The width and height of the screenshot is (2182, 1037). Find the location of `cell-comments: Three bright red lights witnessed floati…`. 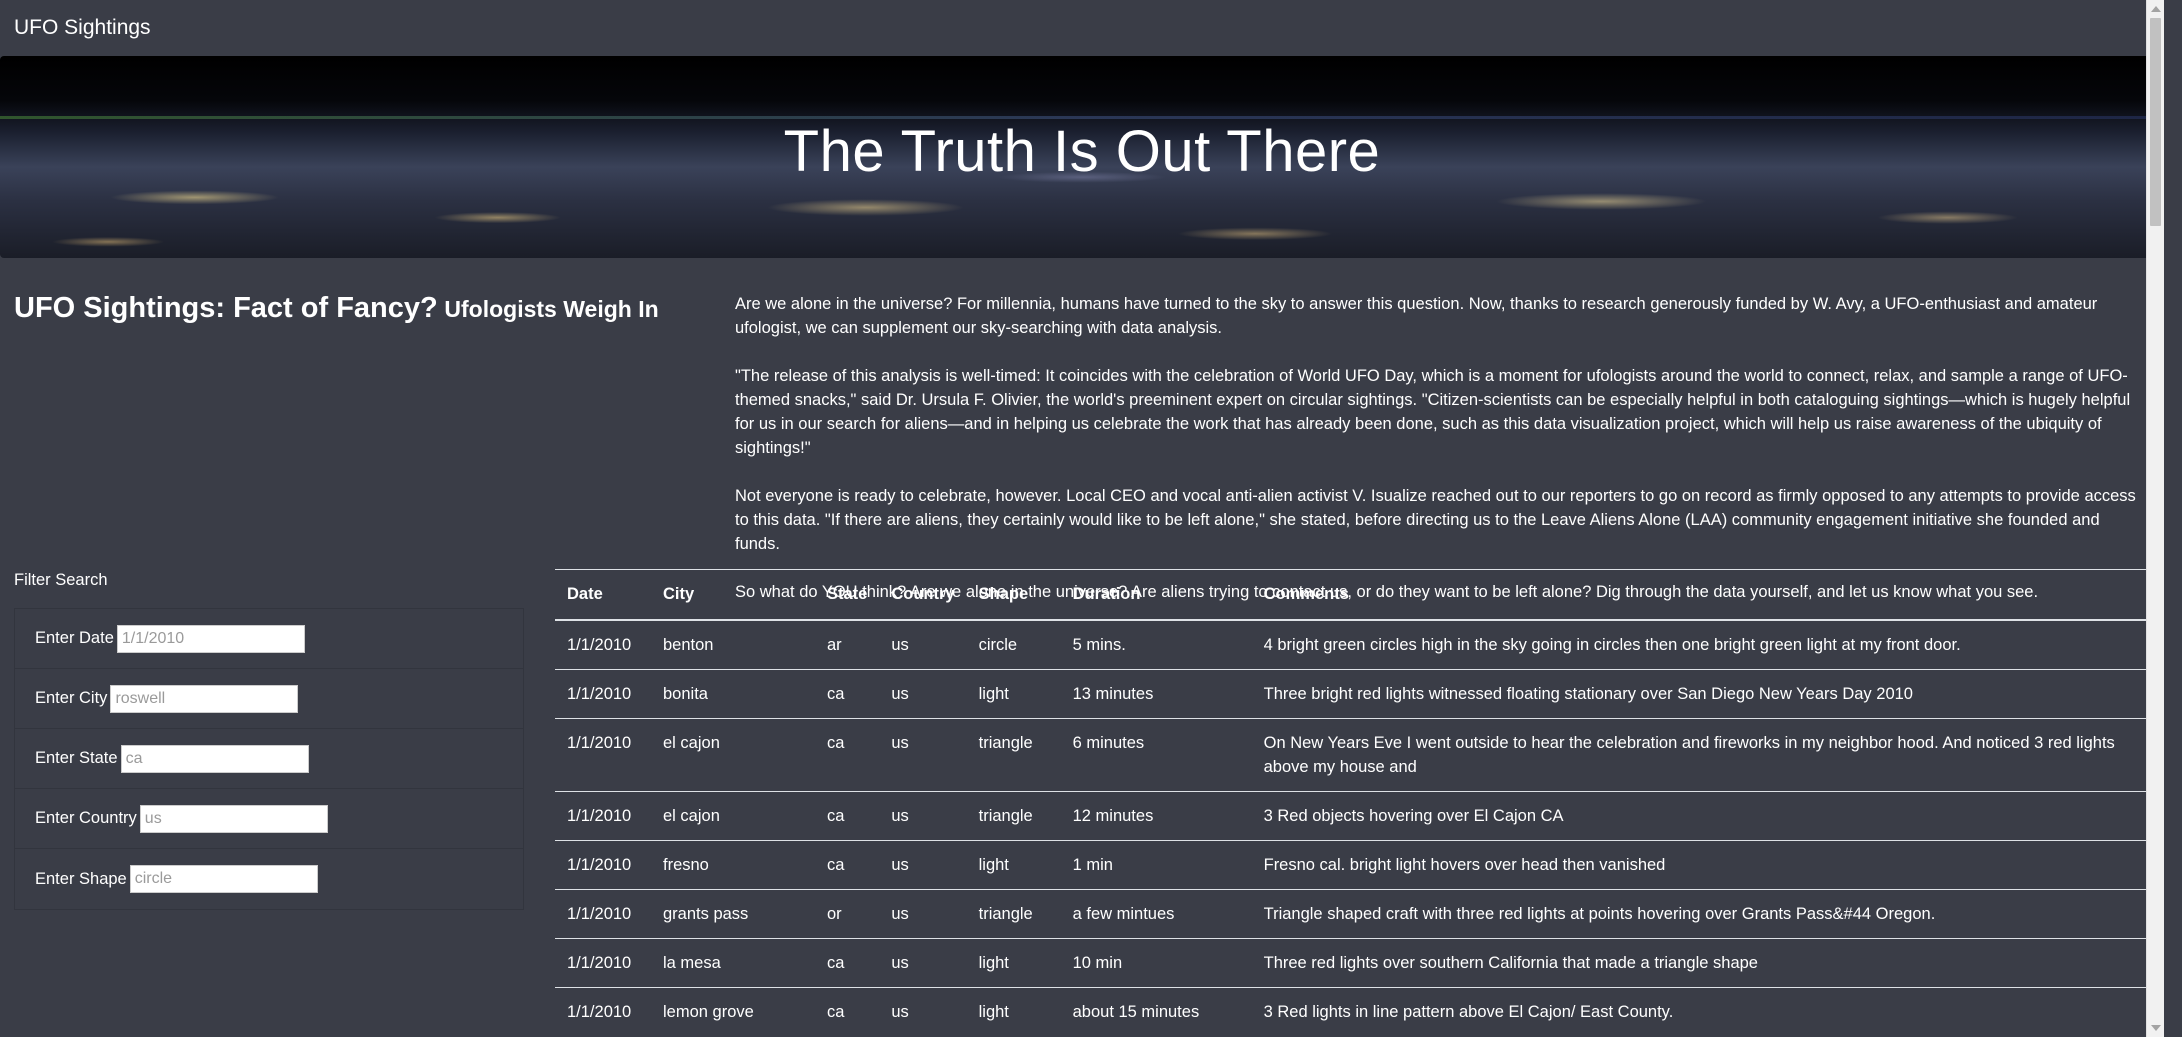

cell-comments: Three bright red lights witnessed floati… is located at coordinates (1700, 693).